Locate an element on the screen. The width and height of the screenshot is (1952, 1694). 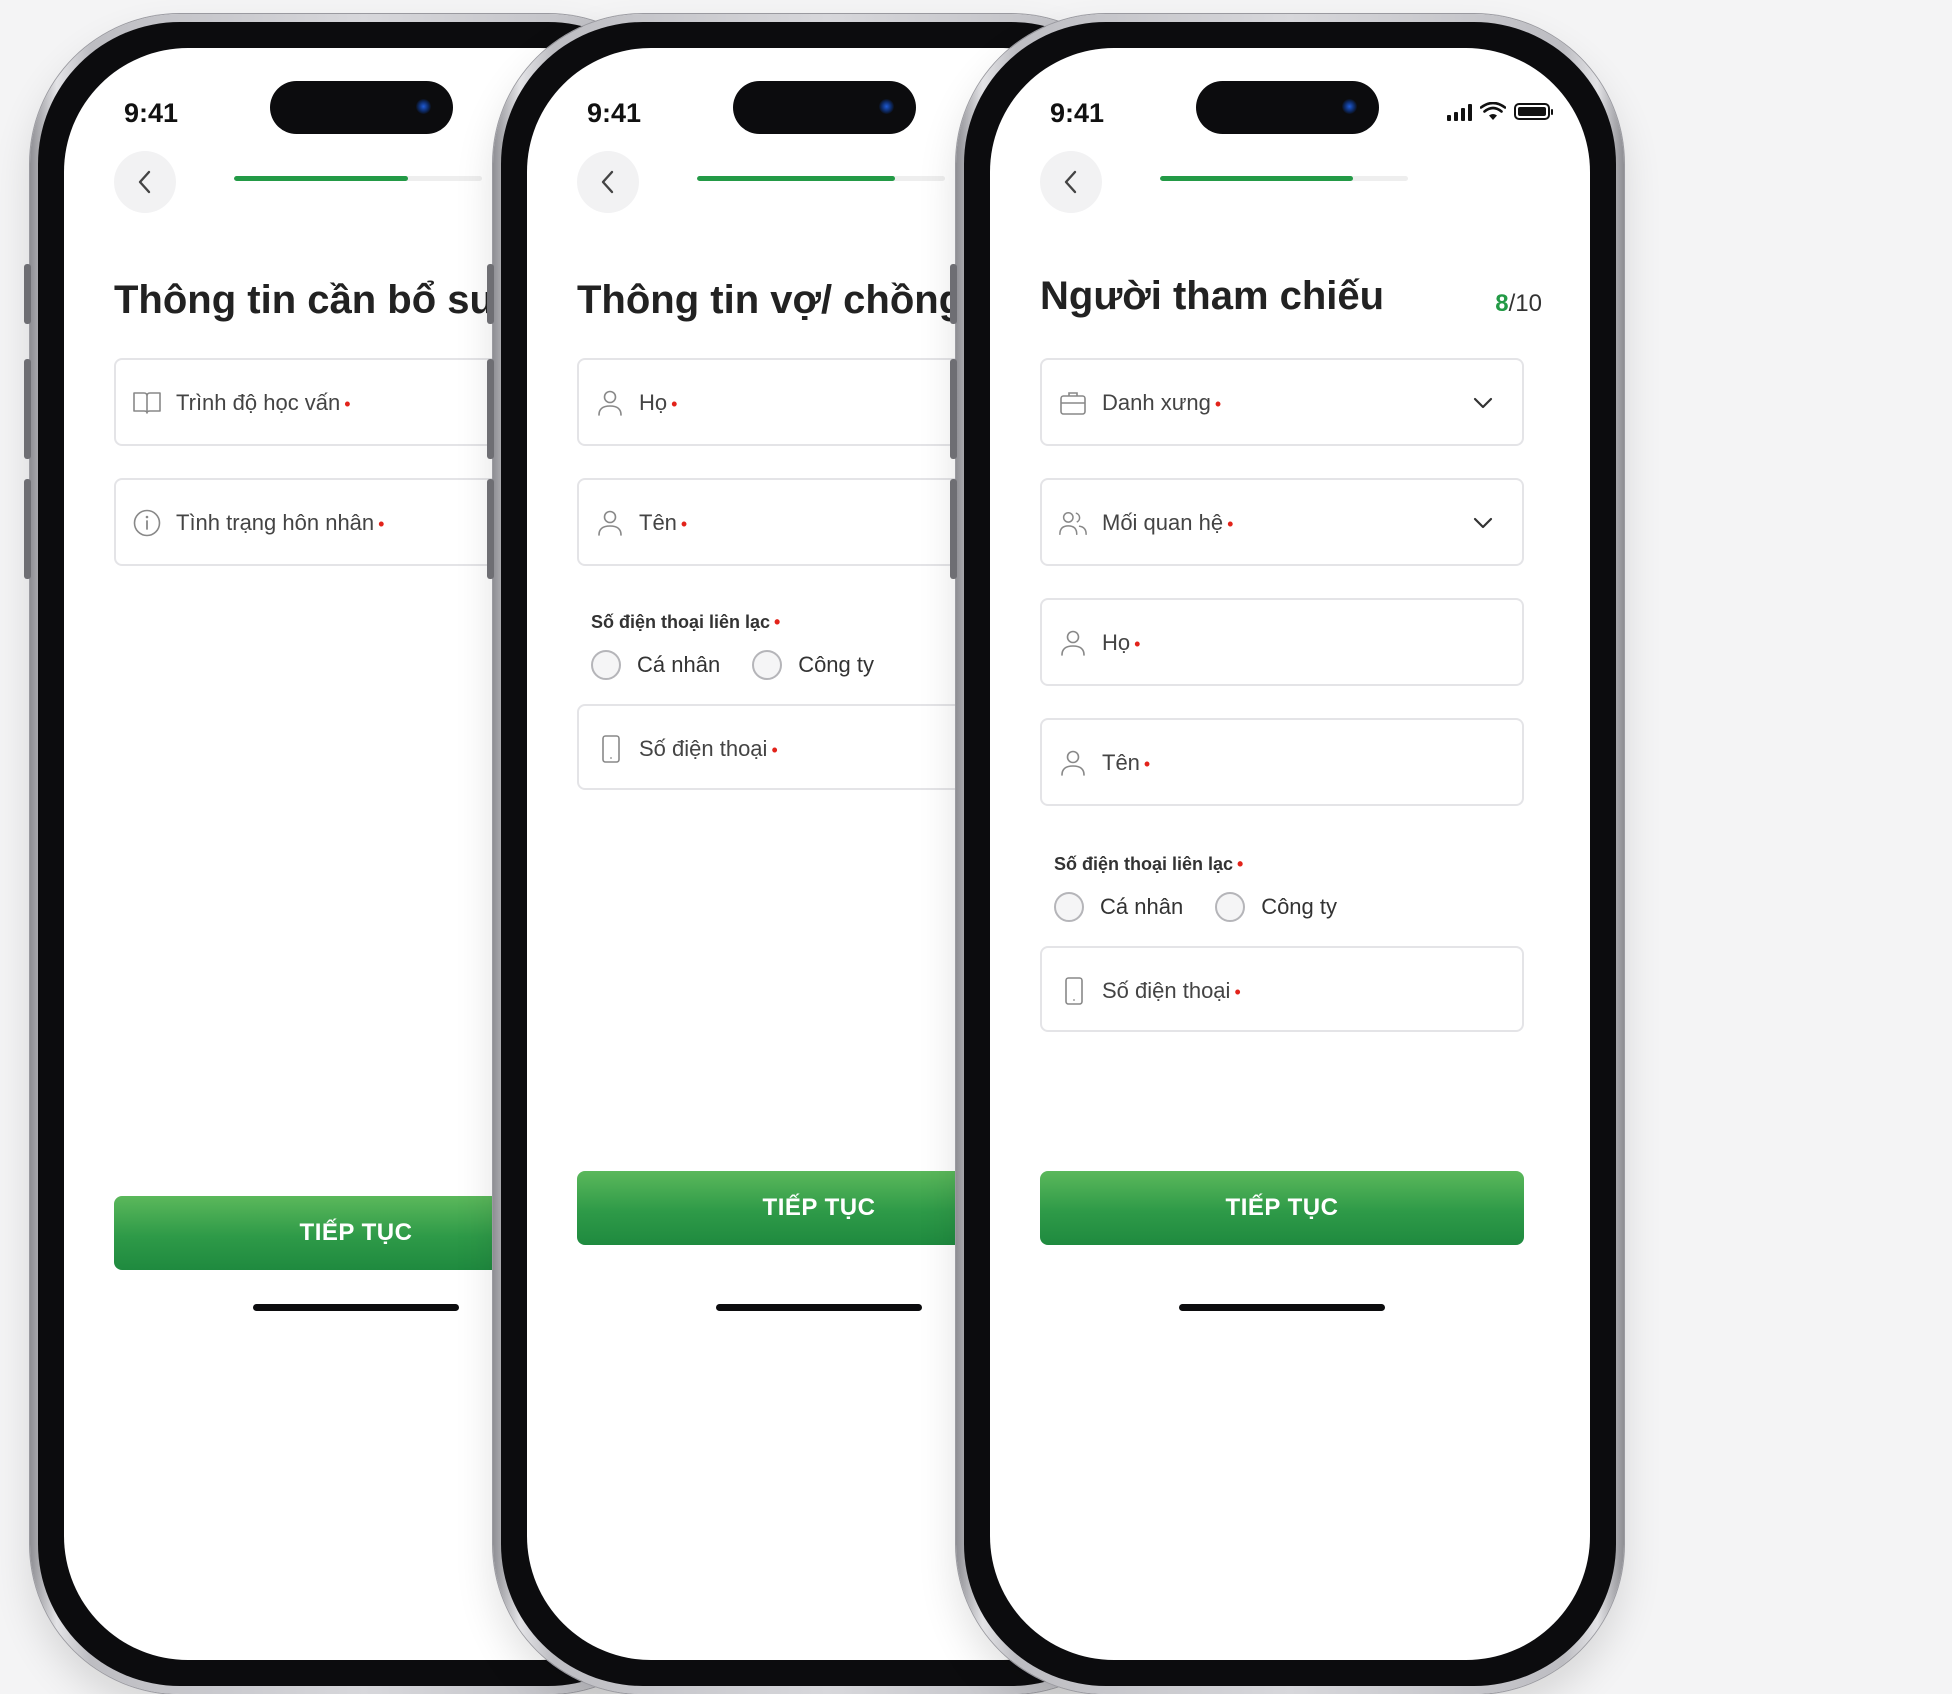
users-icon is located at coordinates (1073, 523).